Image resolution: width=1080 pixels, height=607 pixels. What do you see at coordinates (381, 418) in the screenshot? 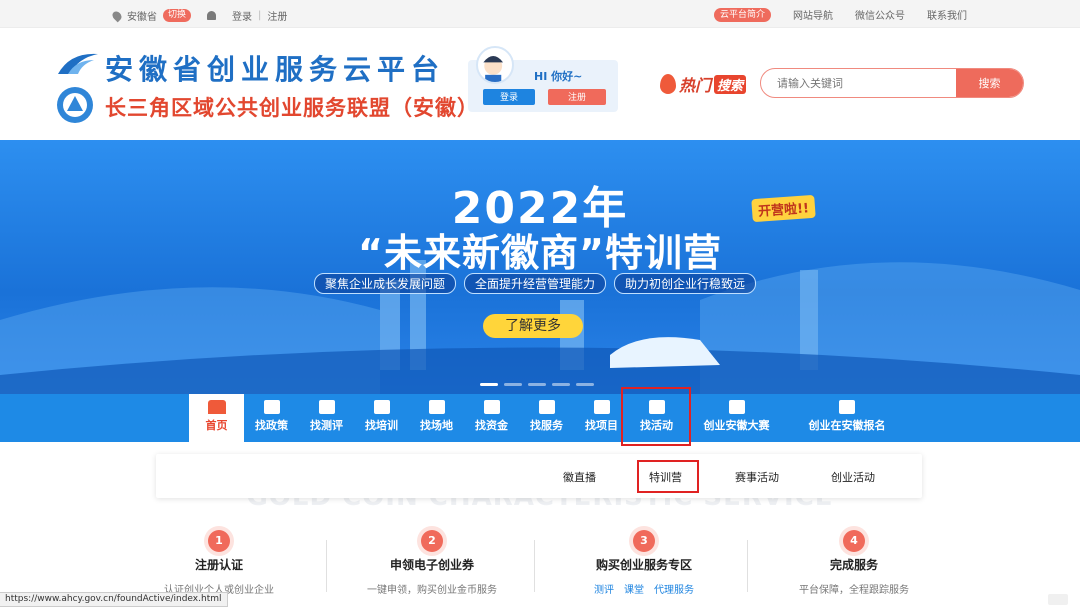
I see `nav-training: 找培训` at bounding box center [381, 418].